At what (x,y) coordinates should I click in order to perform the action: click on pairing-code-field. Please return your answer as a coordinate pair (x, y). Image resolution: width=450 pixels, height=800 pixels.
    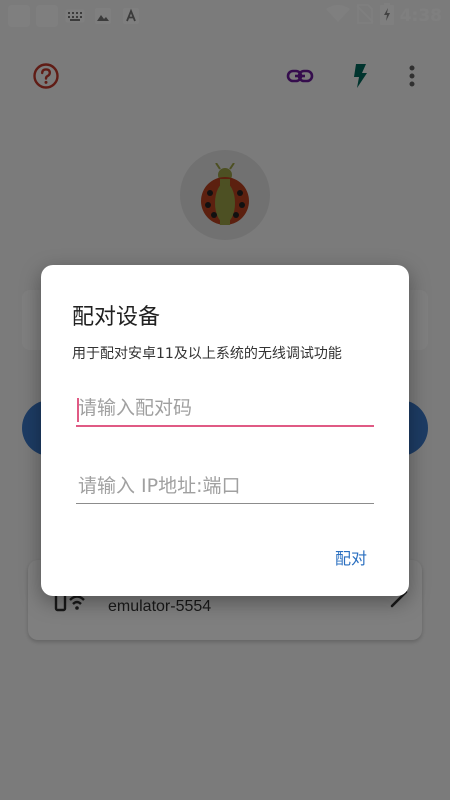
    Looking at the image, I should click on (225, 410).